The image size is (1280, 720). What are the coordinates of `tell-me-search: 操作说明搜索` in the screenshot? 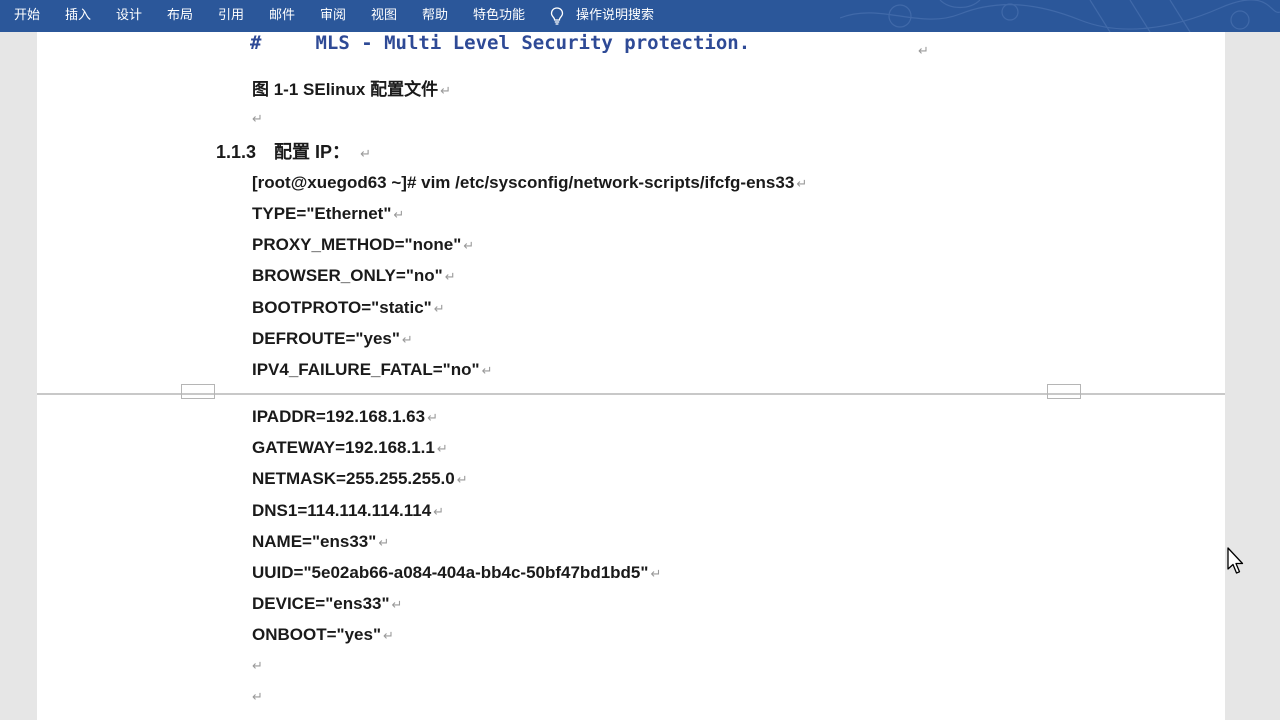 It's located at (615, 16).